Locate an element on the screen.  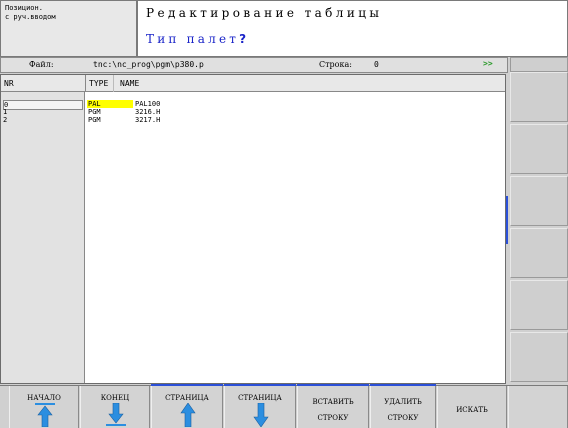
dialog-prompt: Тип палет? is located at coordinates (196, 39).